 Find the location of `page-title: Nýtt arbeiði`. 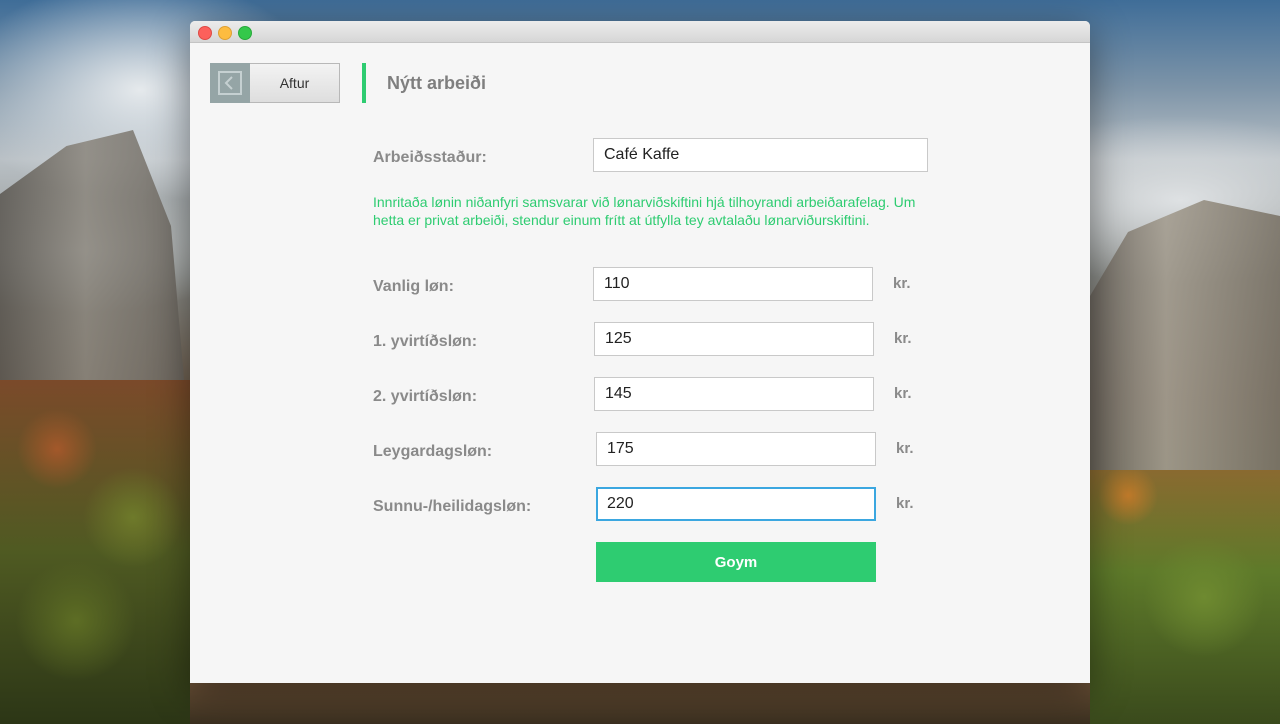

page-title: Nýtt arbeiði is located at coordinates (437, 83).